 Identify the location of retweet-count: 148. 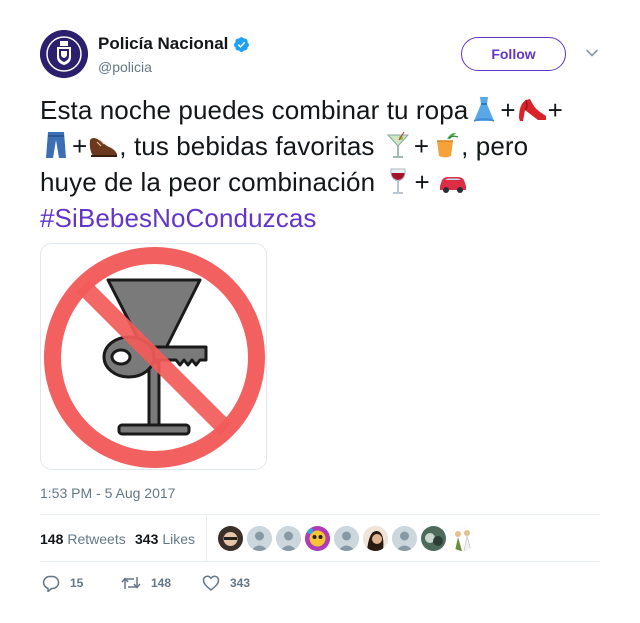
(52, 539).